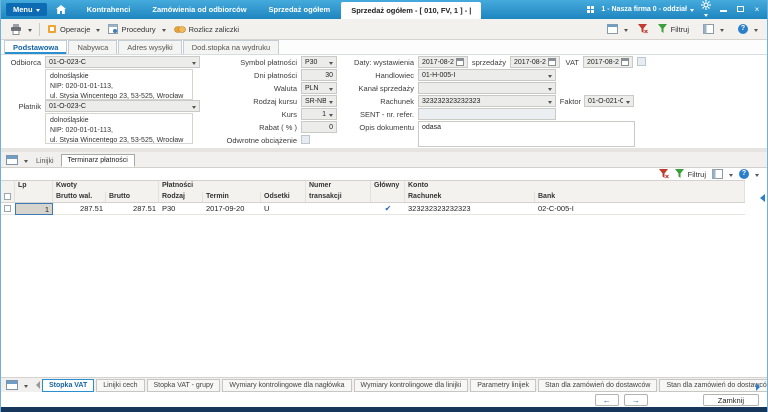  What do you see at coordinates (608, 62) in the screenshot?
I see `data-vat-field: 2017-08-21` at bounding box center [608, 62].